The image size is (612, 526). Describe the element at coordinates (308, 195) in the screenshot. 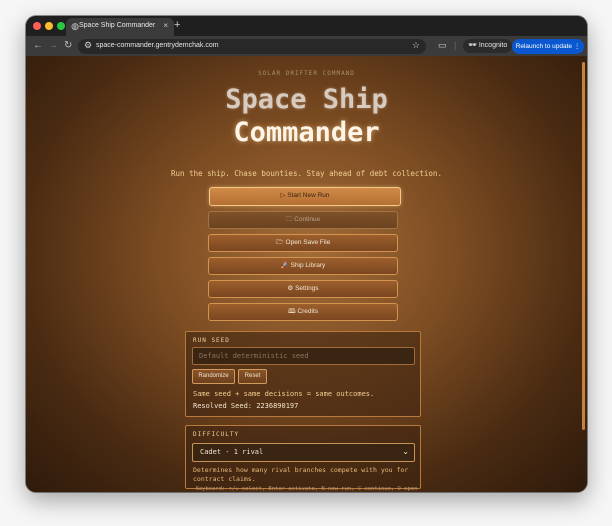

I see `start-new-run-label: Start New Run` at that location.